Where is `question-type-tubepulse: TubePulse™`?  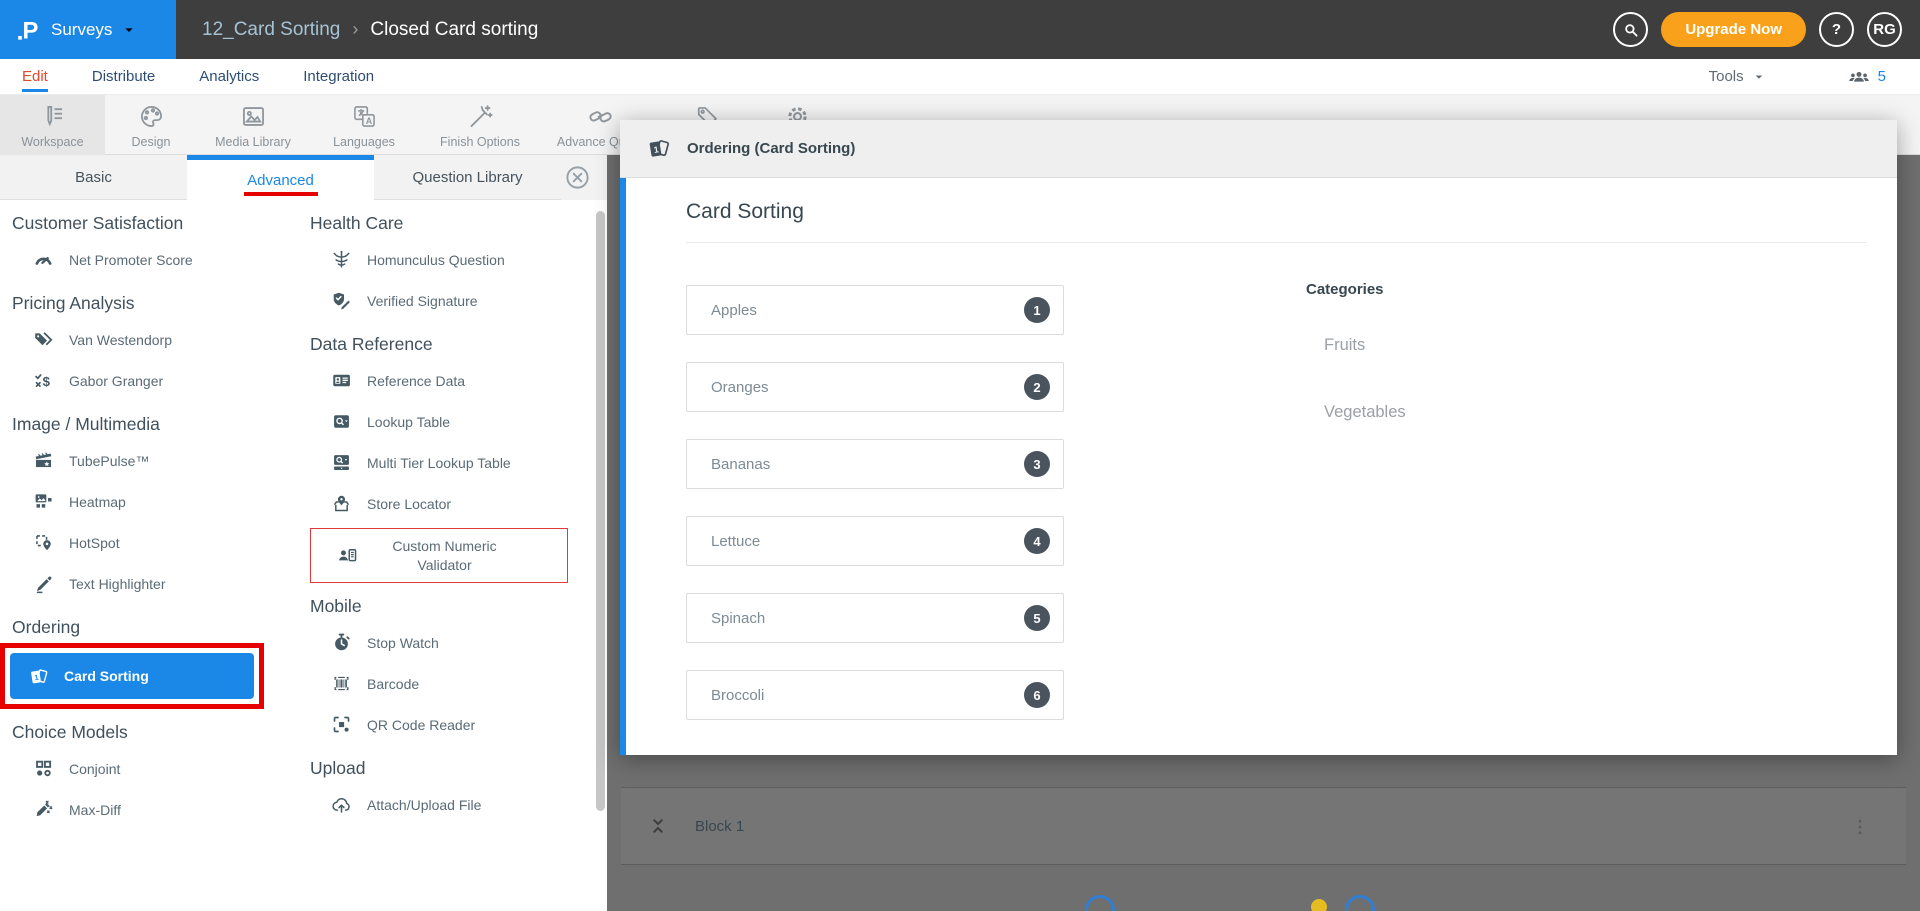 question-type-tubepulse: TubePulse™ is located at coordinates (151, 460).